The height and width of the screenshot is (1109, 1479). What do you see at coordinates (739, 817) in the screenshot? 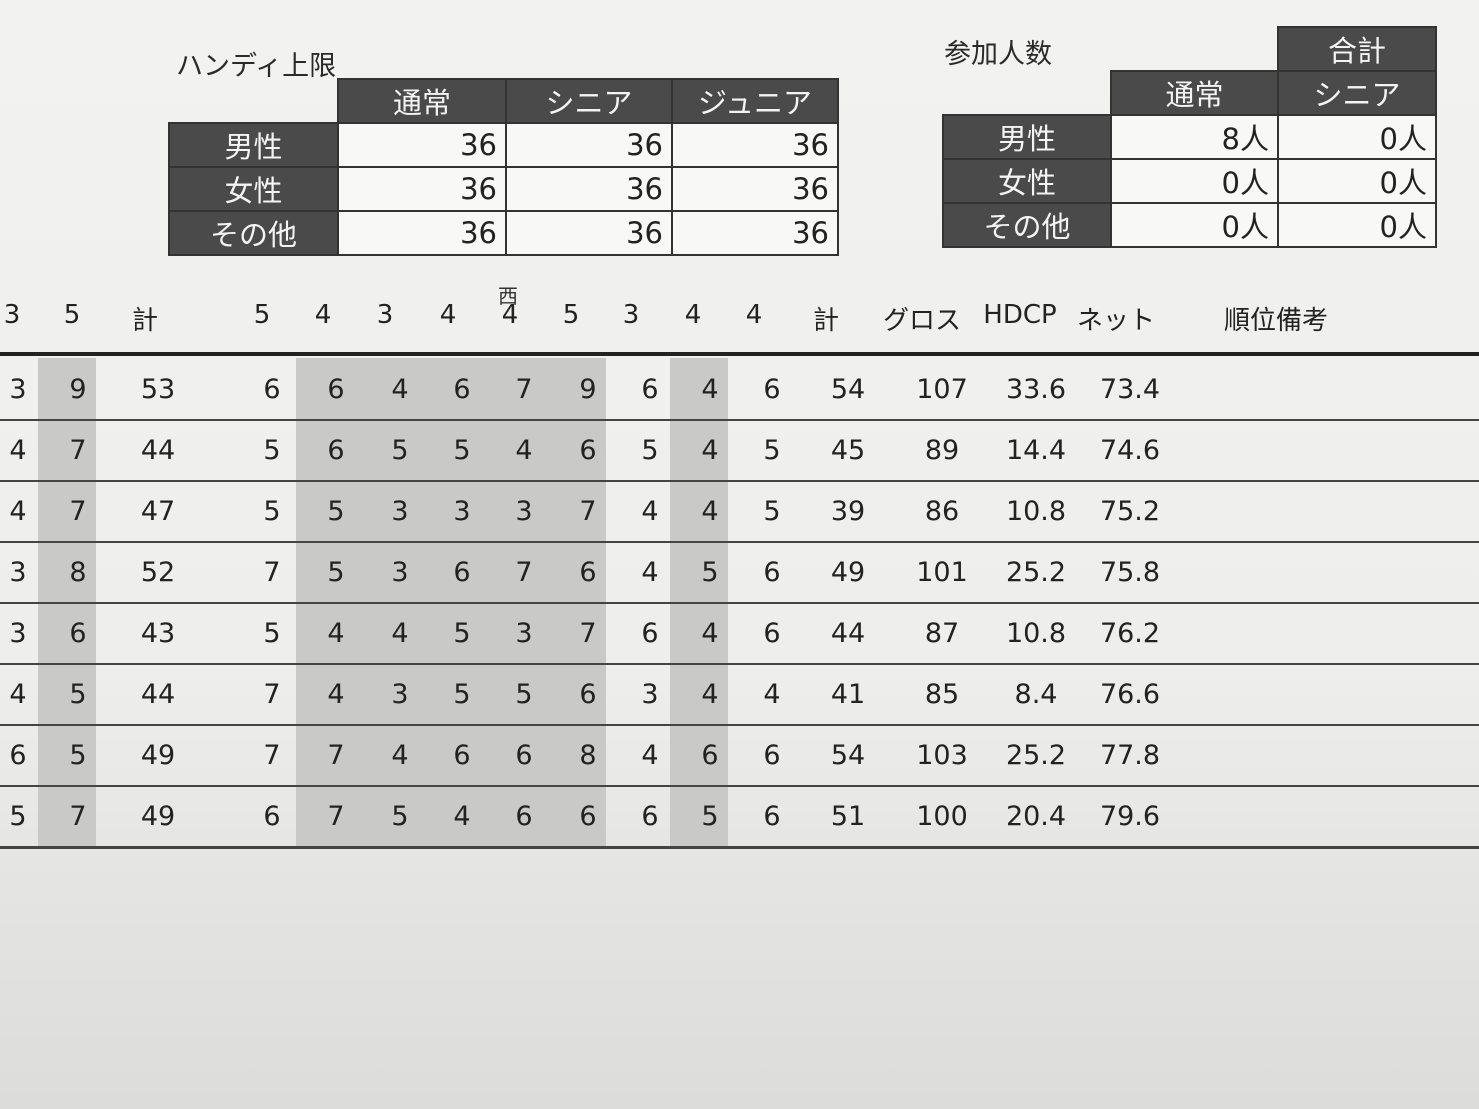
I see `score-row: 5 7 49 6 7 5 4 6 6 6 5 6 51 100 20.4 79.6` at bounding box center [739, 817].